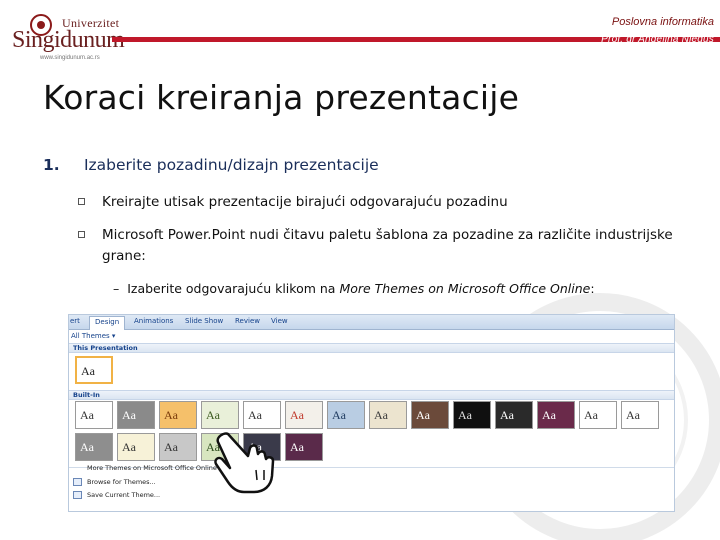  What do you see at coordinates (371, 348) in the screenshot?
I see `section-this-presentation: This Presentation` at bounding box center [371, 348].